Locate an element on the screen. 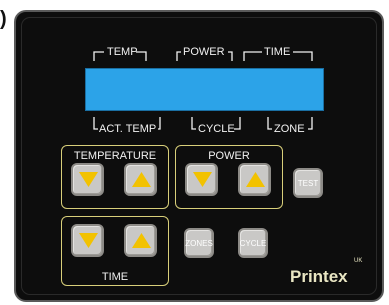 Image resolution: width=389 pixels, height=305 pixels. lcd-label-temp: TEMP is located at coordinates (122, 52).